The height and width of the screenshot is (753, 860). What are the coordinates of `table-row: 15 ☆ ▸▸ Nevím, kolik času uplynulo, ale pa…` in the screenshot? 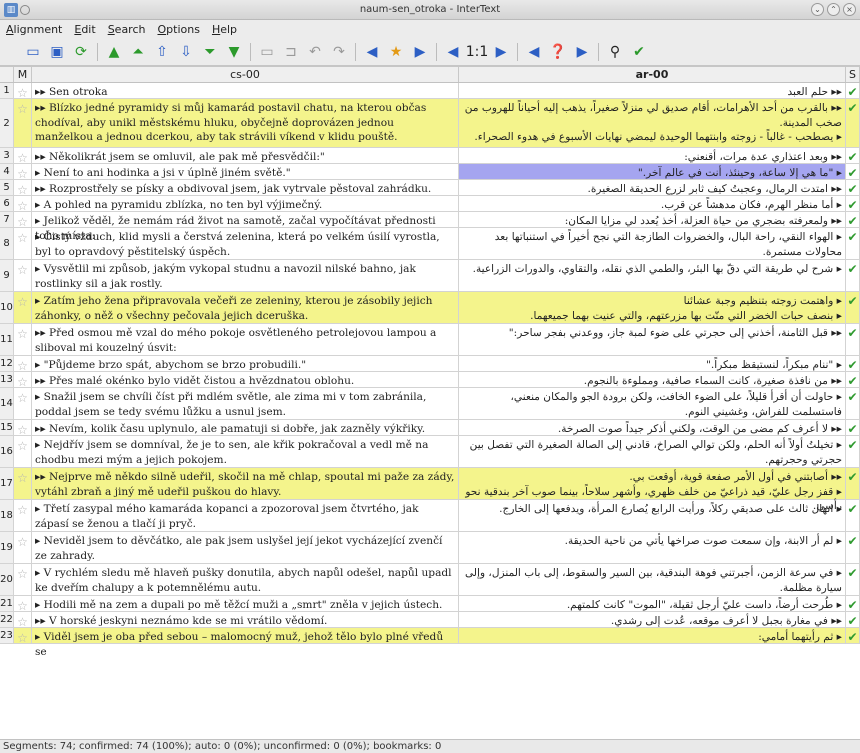 It's located at (430, 428).